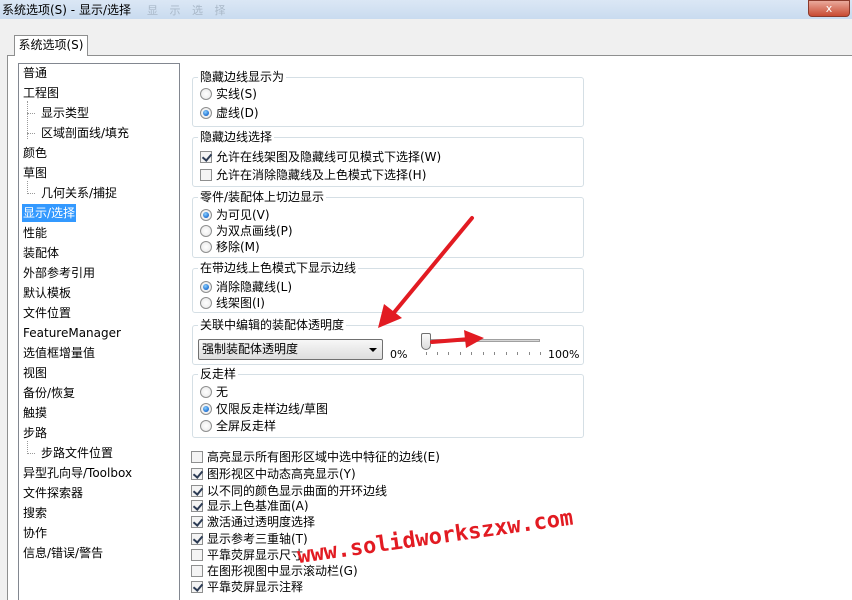 The image size is (852, 600). I want to click on tree-item-spin-box-increments: 选值框增量值, so click(59, 353).